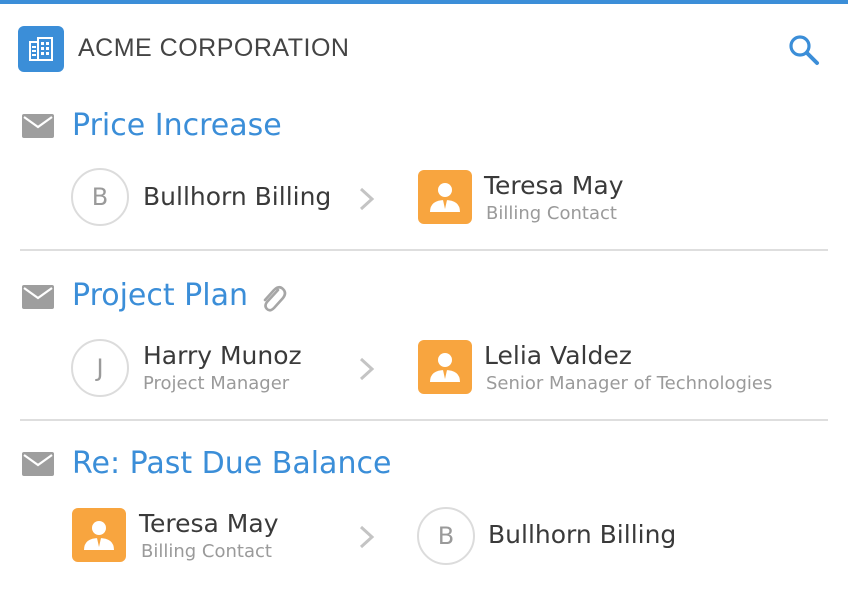 This screenshot has width=848, height=600. What do you see at coordinates (100, 368) in the screenshot?
I see `sender-avatar: J` at bounding box center [100, 368].